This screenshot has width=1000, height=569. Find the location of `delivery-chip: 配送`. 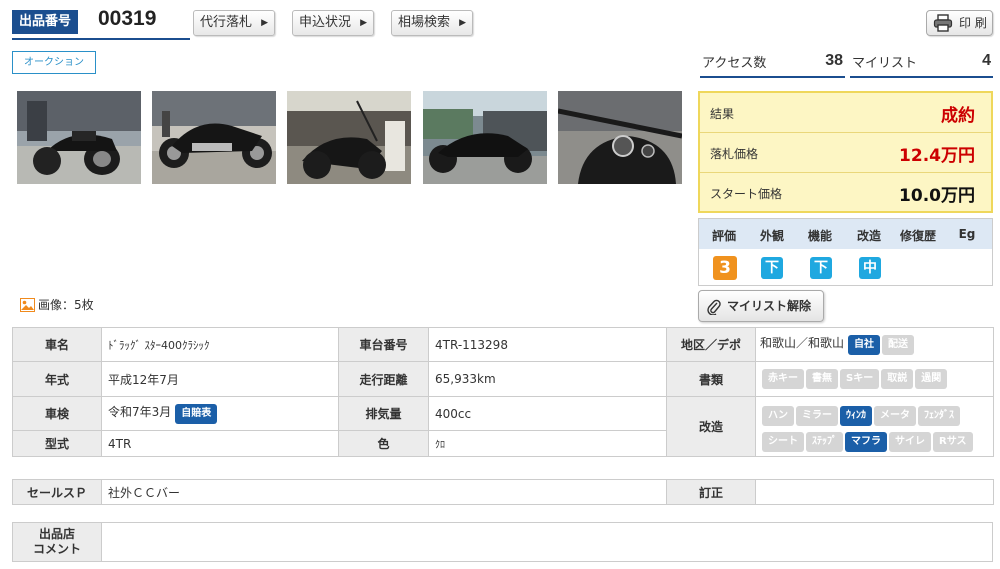

delivery-chip: 配送 is located at coordinates (898, 345).